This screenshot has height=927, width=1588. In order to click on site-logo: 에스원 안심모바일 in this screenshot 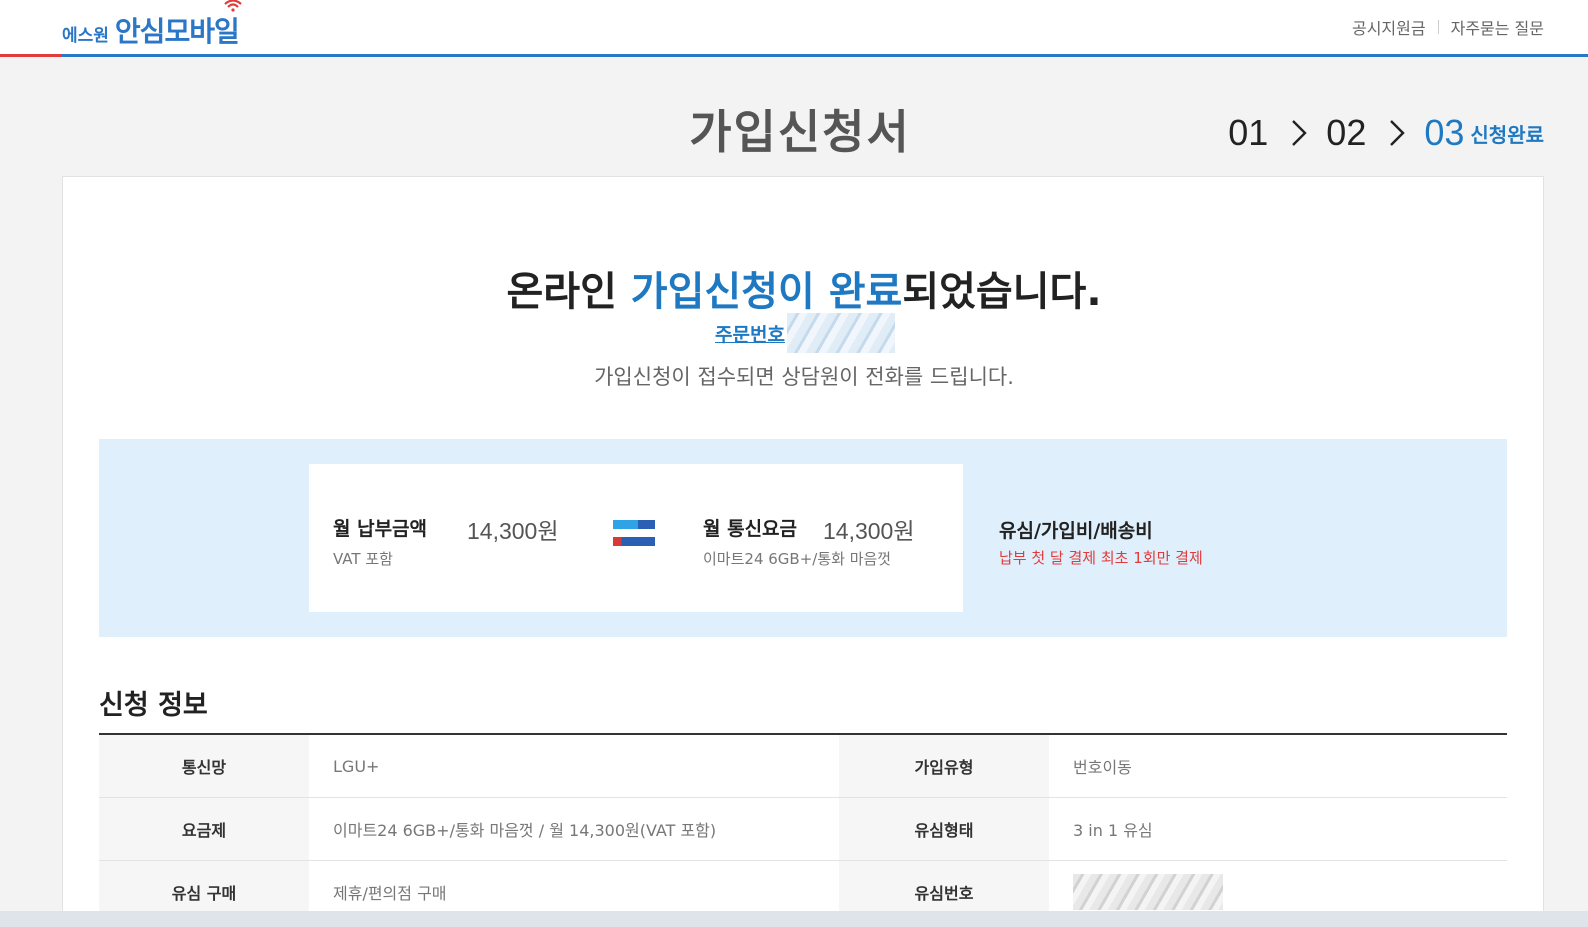, I will do `click(152, 25)`.